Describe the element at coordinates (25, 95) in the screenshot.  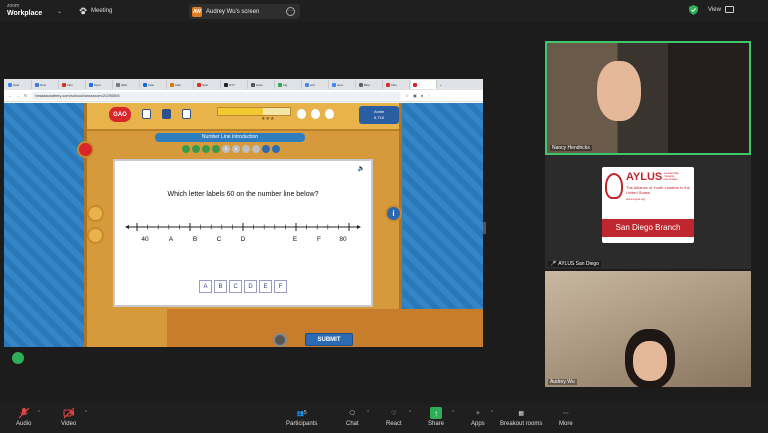
I see `reload-icon: ↻` at that location.